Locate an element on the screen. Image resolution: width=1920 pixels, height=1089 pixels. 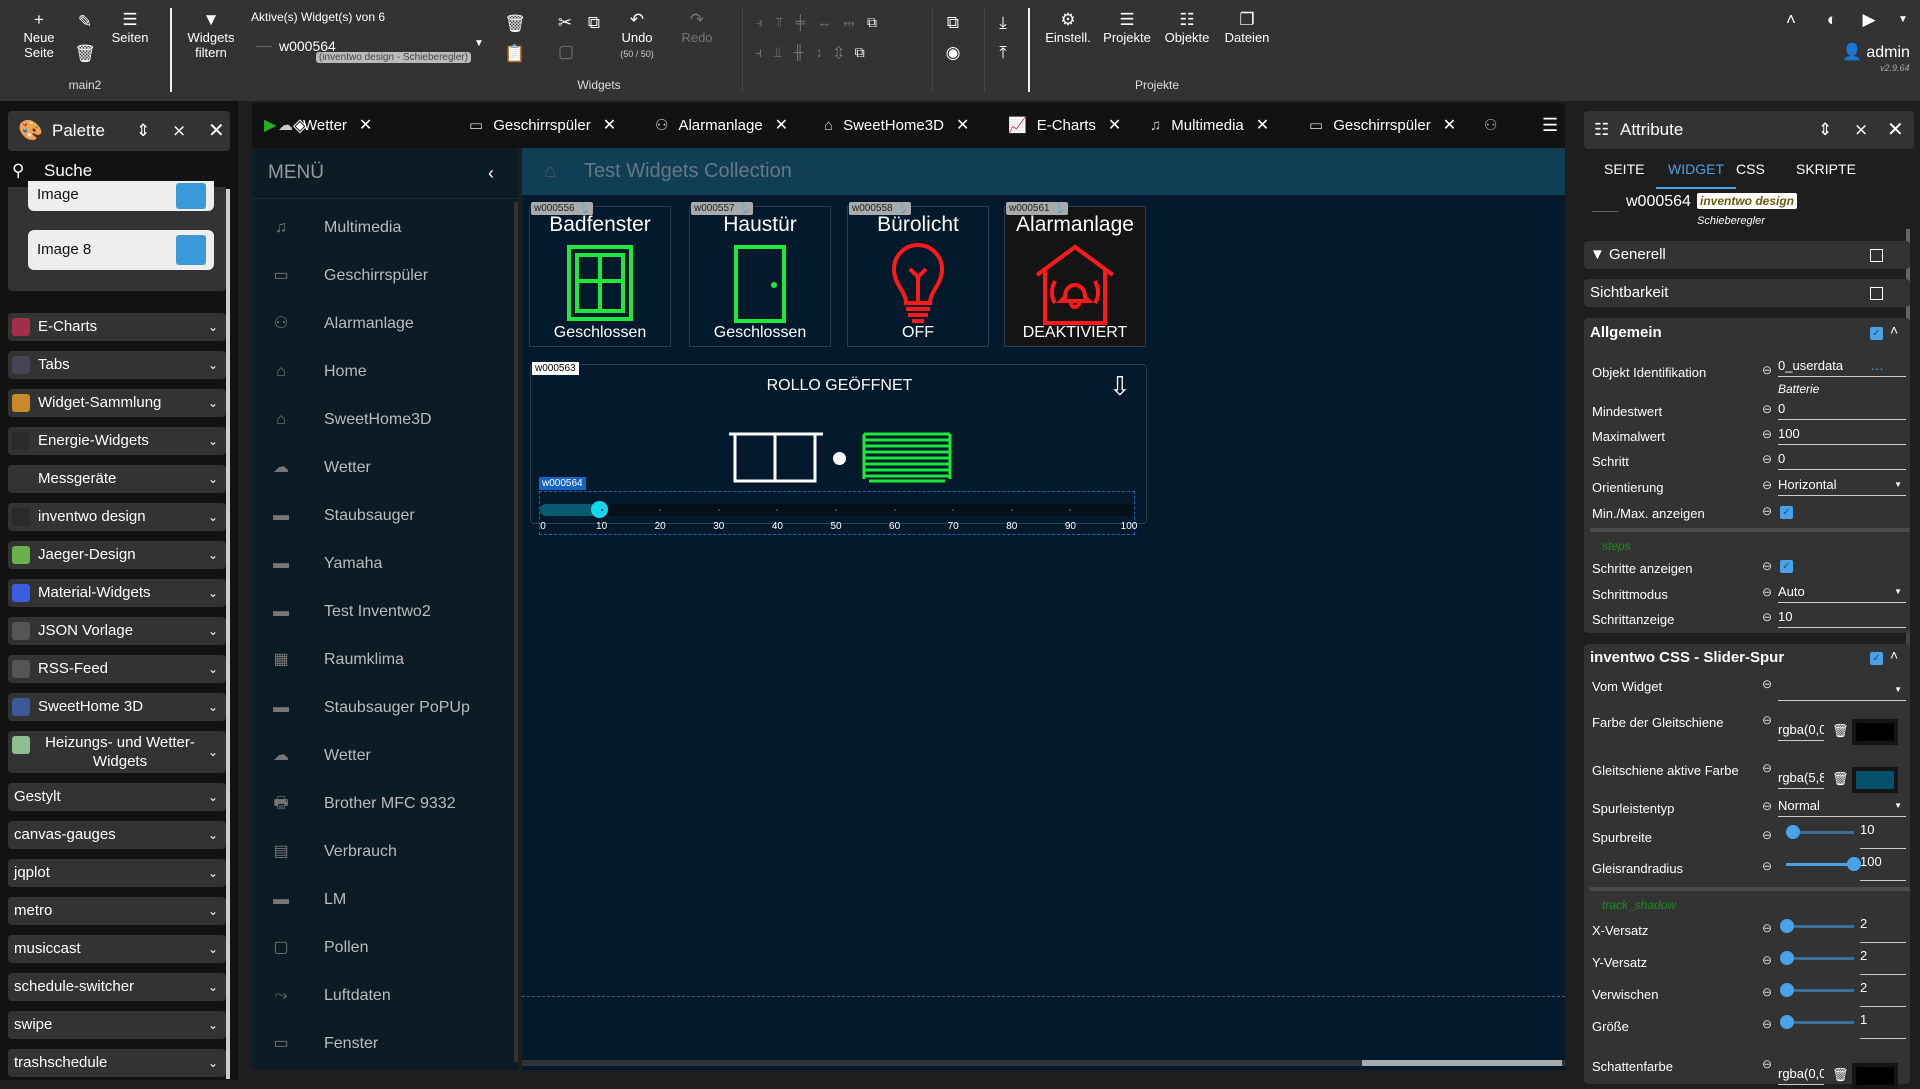
palette-category: Heizungs- und Wetter-Widgets ⌄ is located at coordinates (117, 752).